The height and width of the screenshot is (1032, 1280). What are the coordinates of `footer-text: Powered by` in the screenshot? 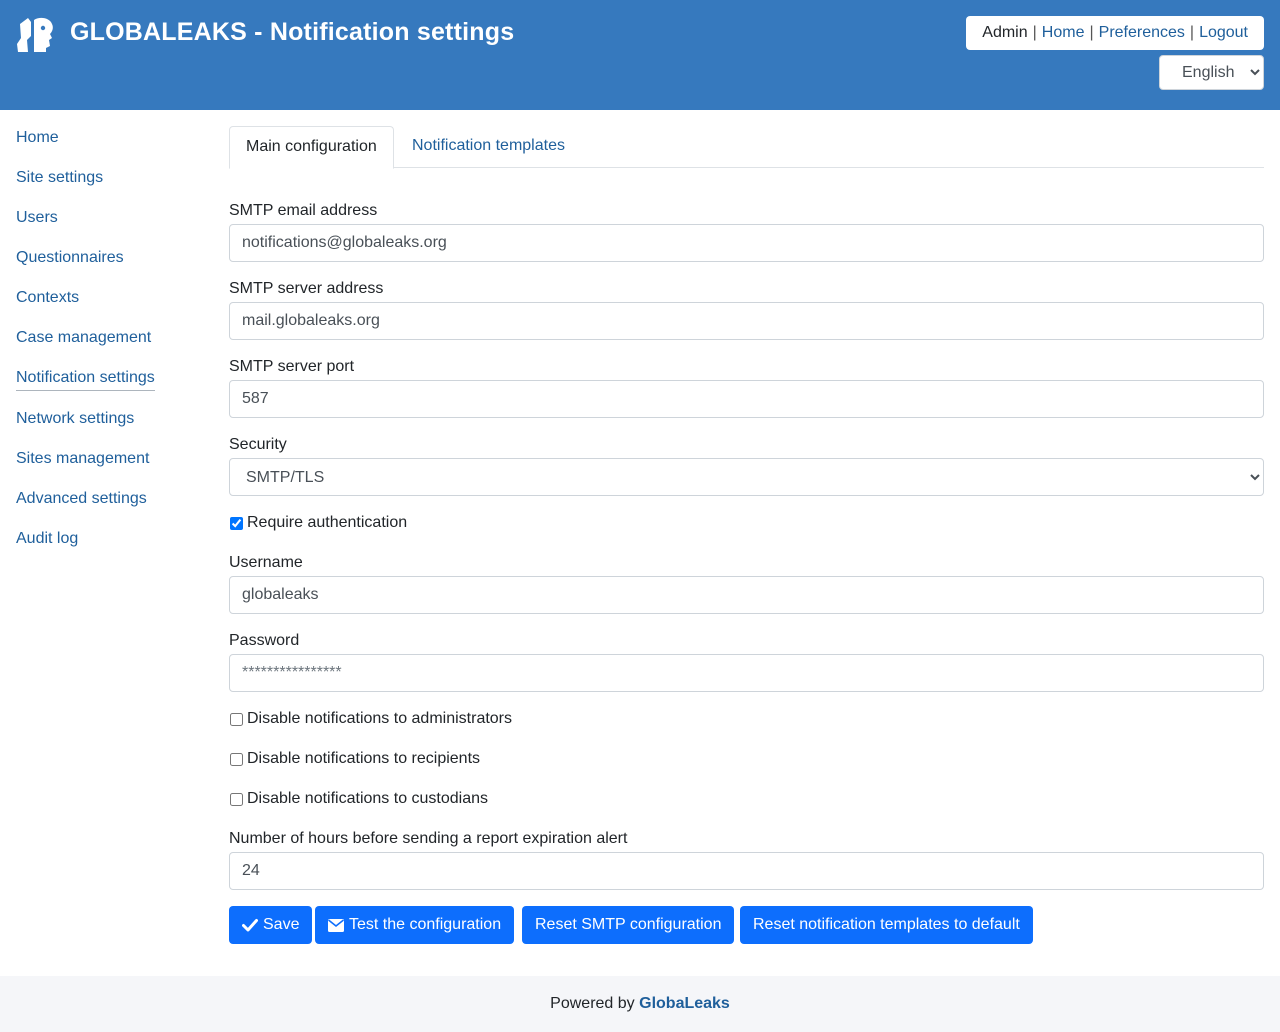 It's located at (592, 1003).